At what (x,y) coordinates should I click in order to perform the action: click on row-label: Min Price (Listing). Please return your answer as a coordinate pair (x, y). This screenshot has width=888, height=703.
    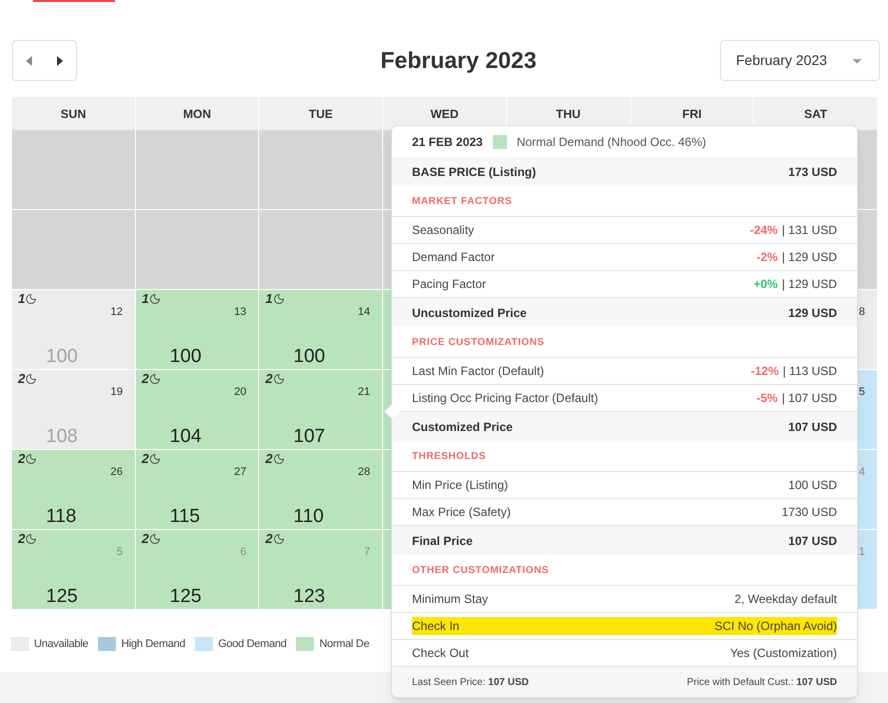
    Looking at the image, I should click on (460, 485).